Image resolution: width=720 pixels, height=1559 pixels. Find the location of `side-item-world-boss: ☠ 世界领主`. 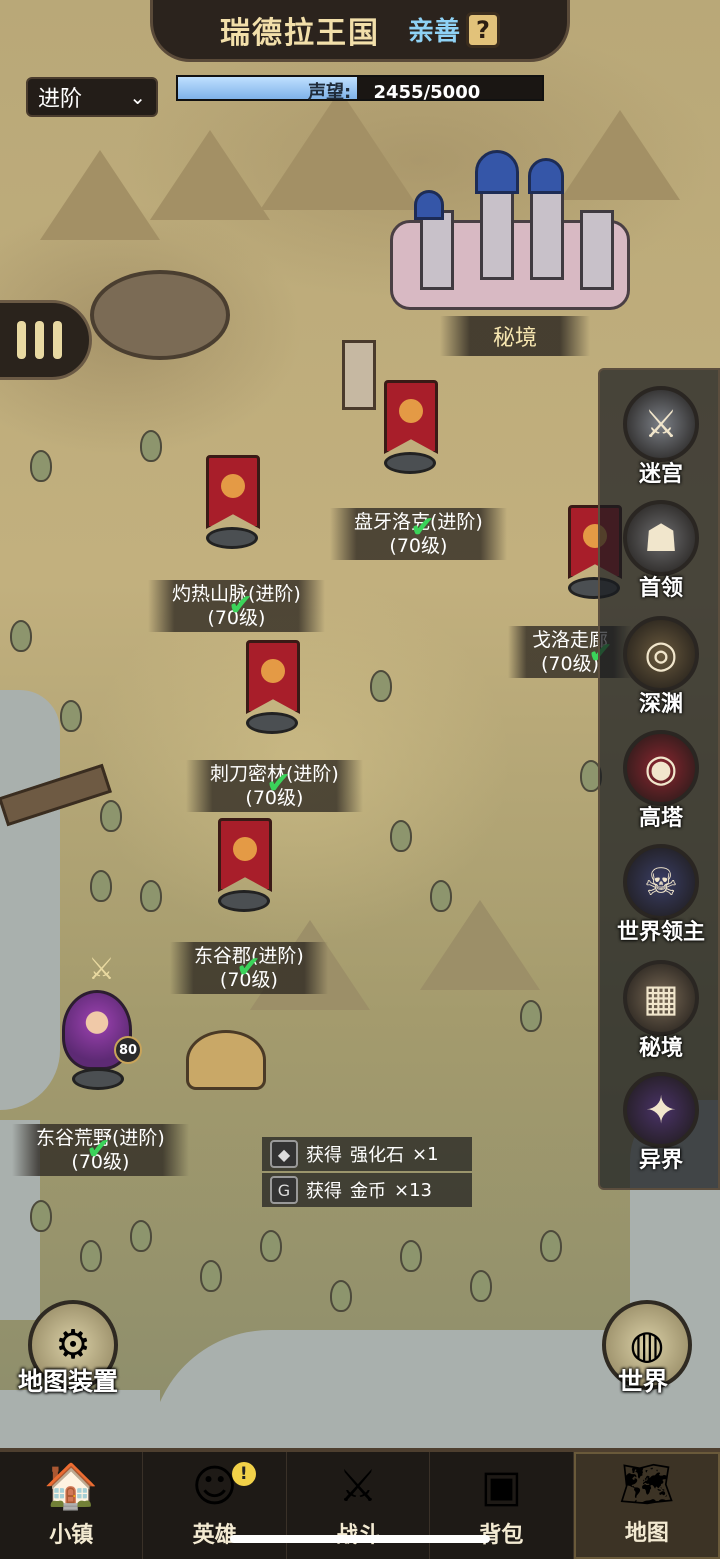

side-item-world-boss: ☠ 世界领主 is located at coordinates (661, 899).